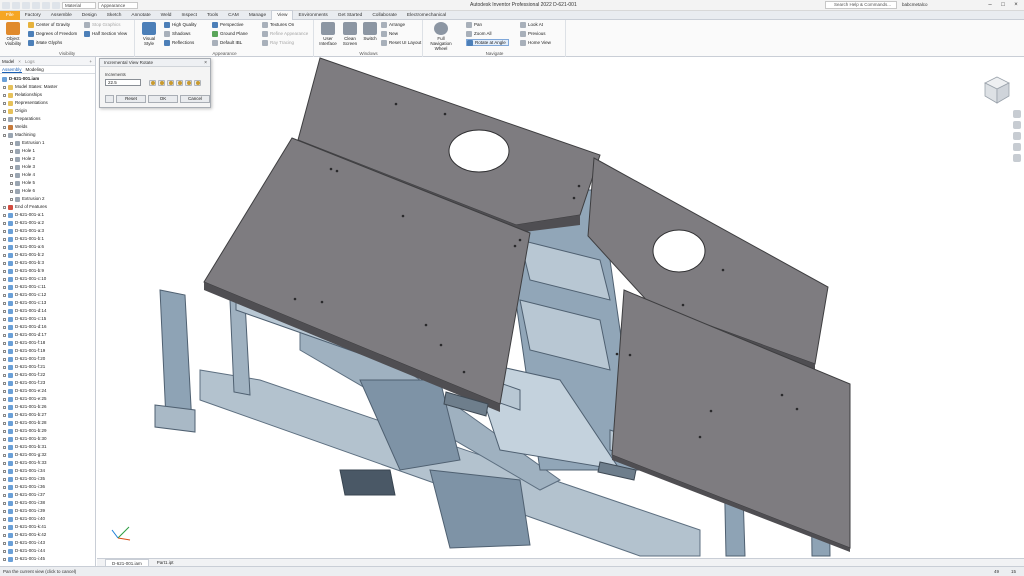 The height and width of the screenshot is (576, 1024). What do you see at coordinates (47, 135) in the screenshot?
I see `tree-item: Machining` at bounding box center [47, 135].